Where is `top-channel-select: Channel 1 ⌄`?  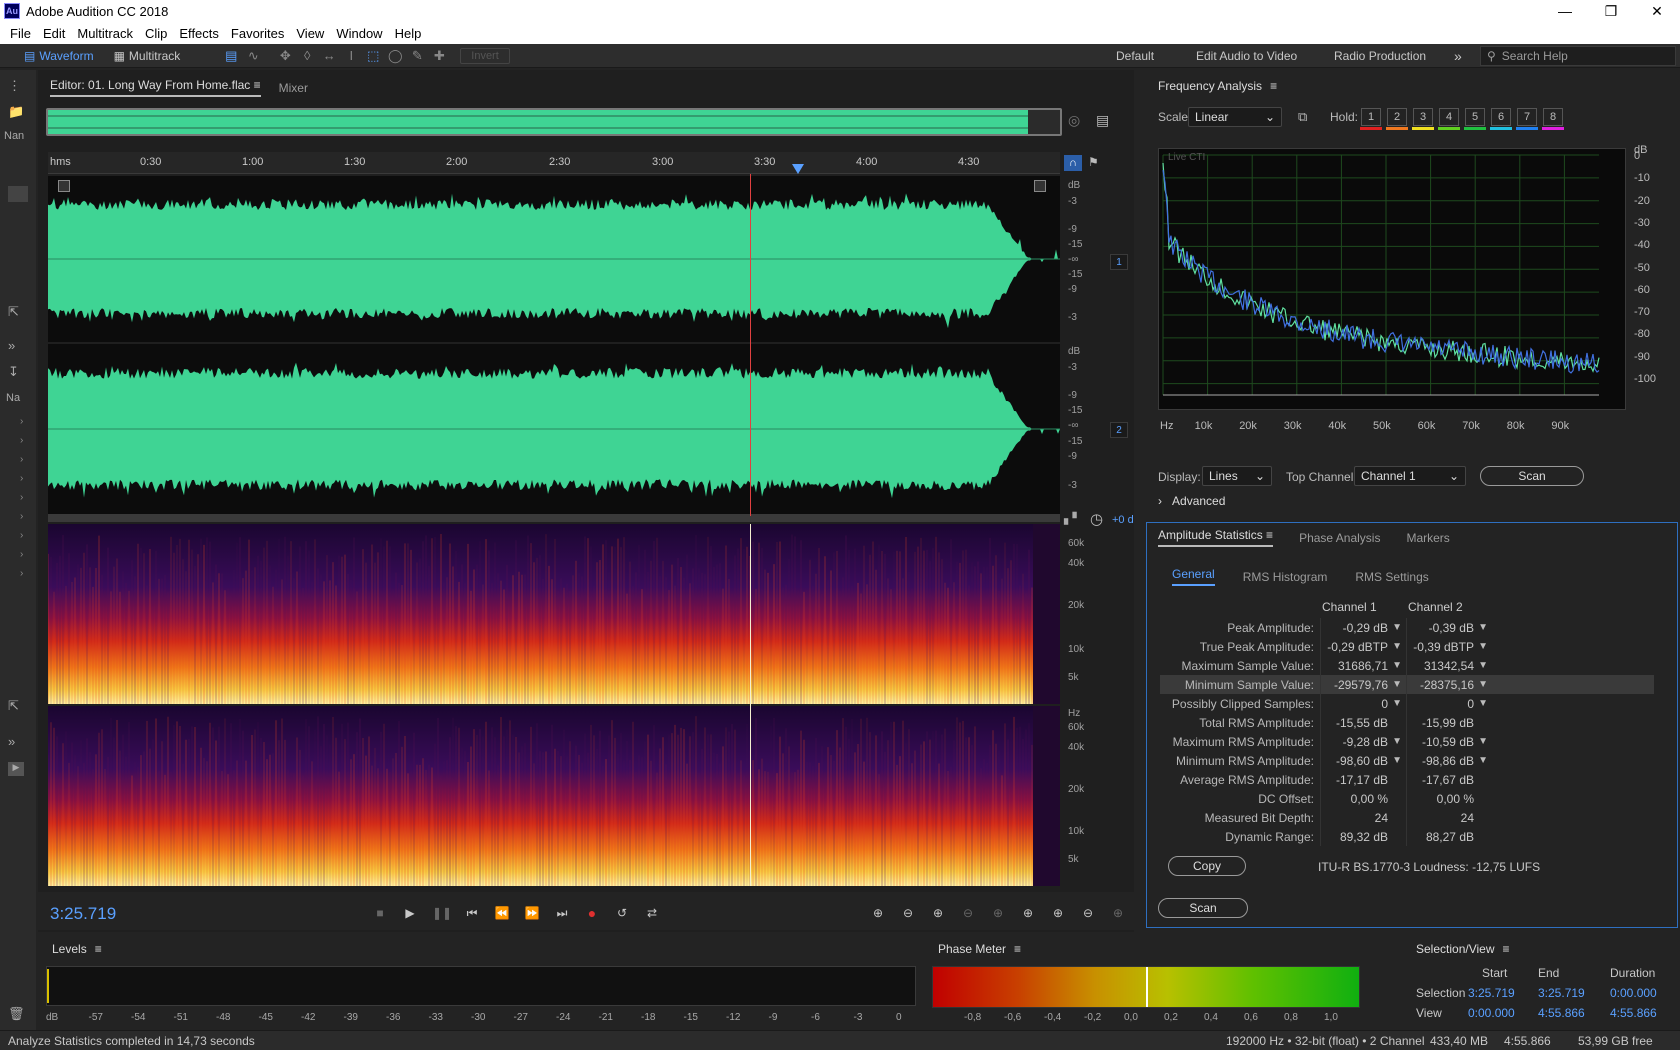
top-channel-select: Channel 1 ⌄ is located at coordinates (1410, 476).